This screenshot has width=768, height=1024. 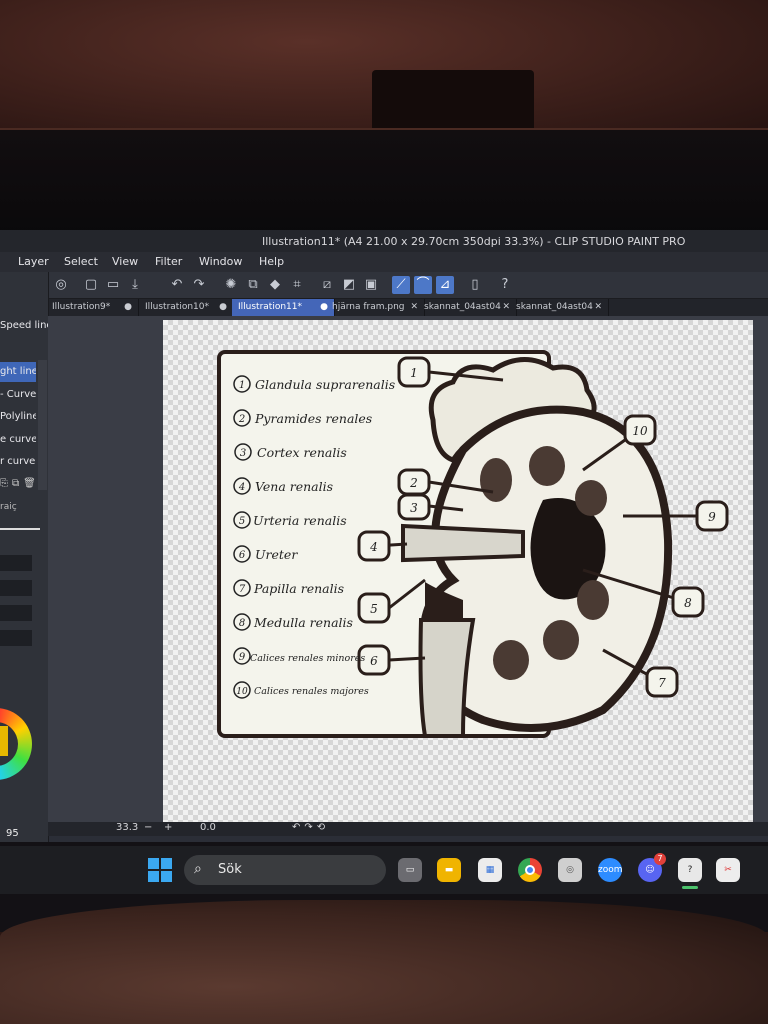 I want to click on file-explorer-icon: ▬, so click(x=449, y=870).